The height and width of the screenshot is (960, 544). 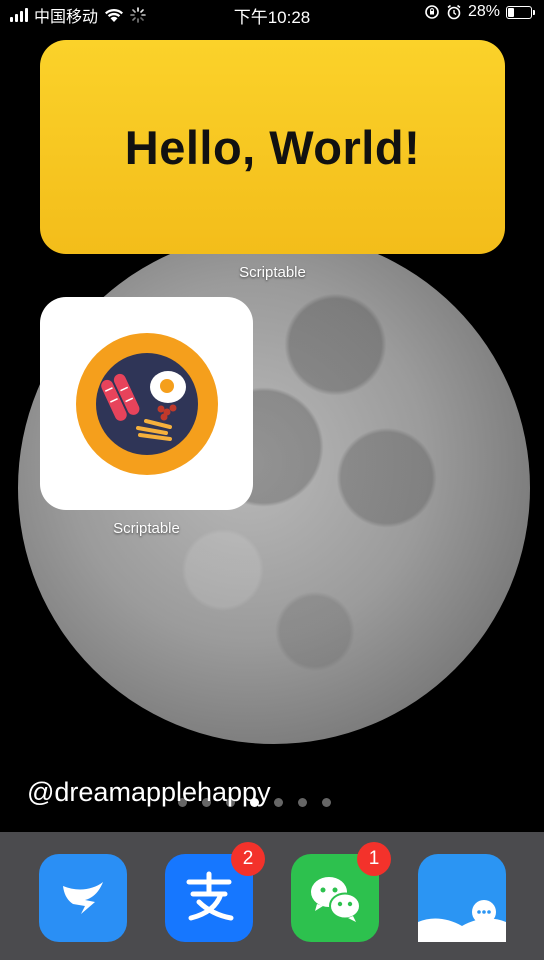 What do you see at coordinates (146, 528) in the screenshot?
I see `widget-label-small: Scriptable` at bounding box center [146, 528].